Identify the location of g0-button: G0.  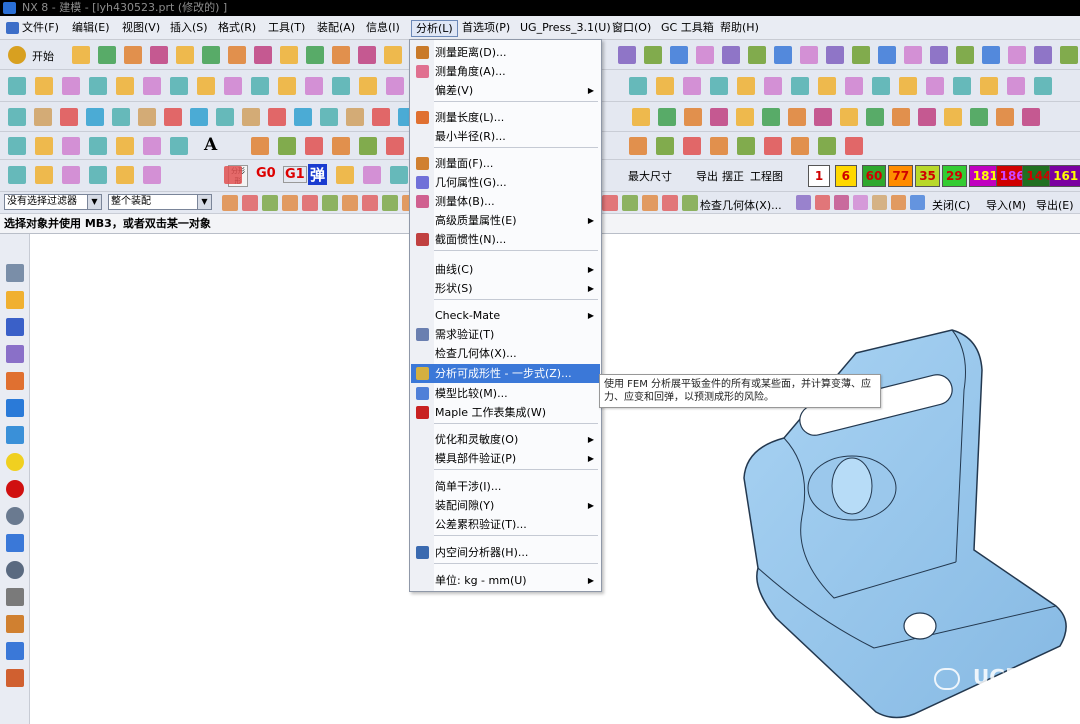
(266, 173).